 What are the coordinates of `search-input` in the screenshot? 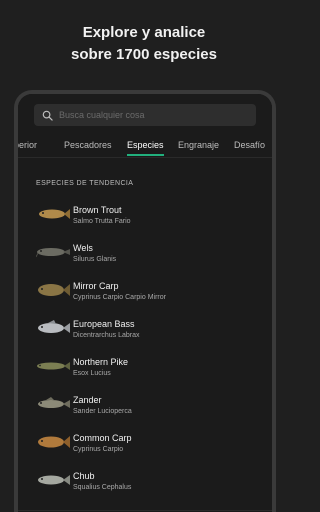 It's located at (149, 115).